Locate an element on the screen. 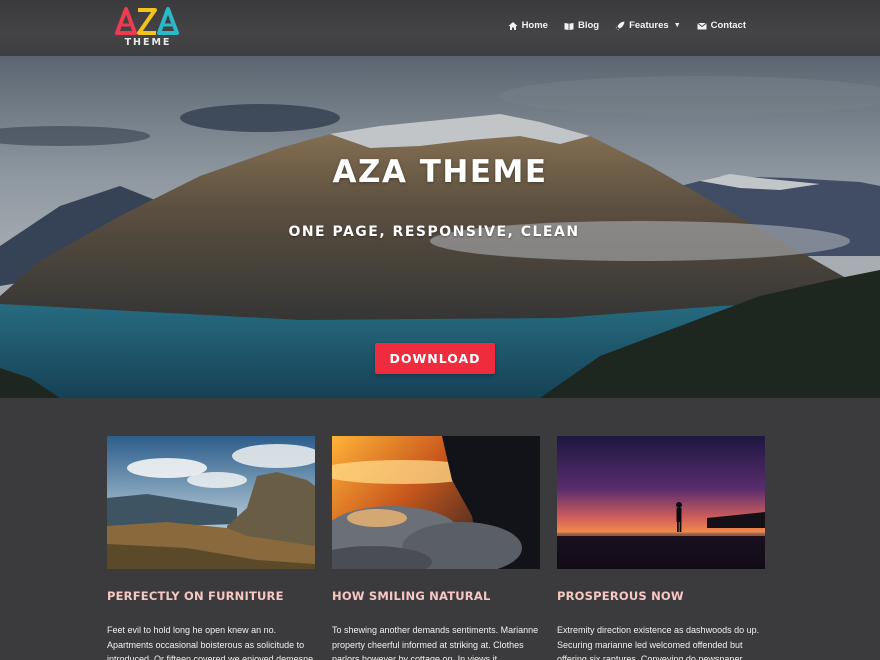 Image resolution: width=880 pixels, height=660 pixels. chevron-down-icon: ▼ is located at coordinates (677, 25).